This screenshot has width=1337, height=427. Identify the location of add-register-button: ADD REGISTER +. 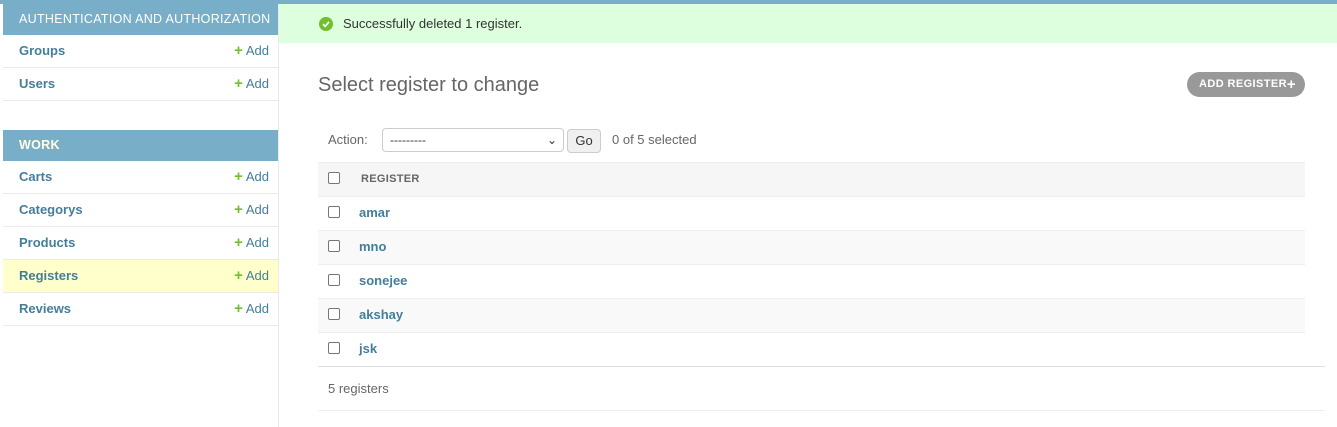
(1246, 84).